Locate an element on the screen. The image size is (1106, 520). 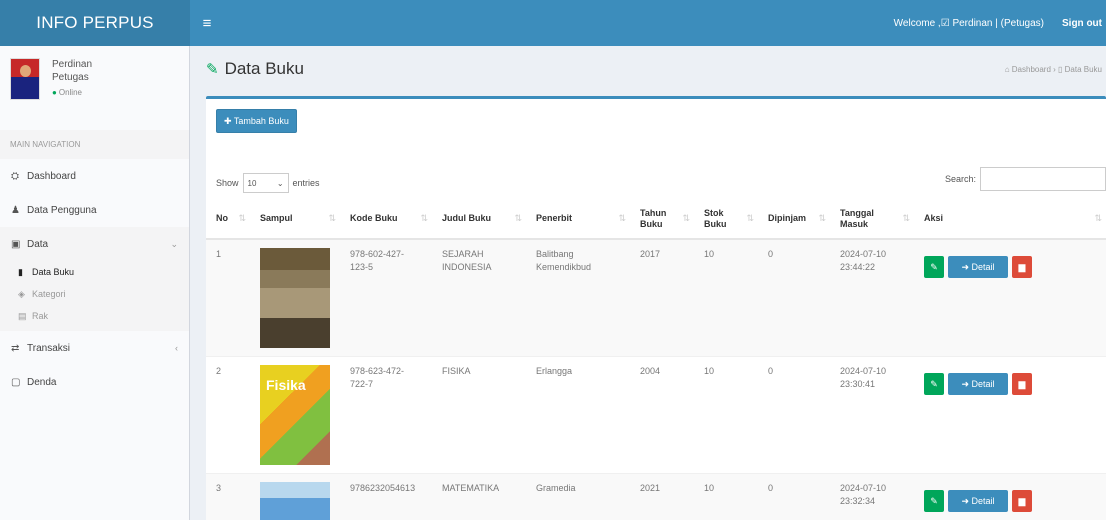
cell-sampul is located at coordinates (295, 297).